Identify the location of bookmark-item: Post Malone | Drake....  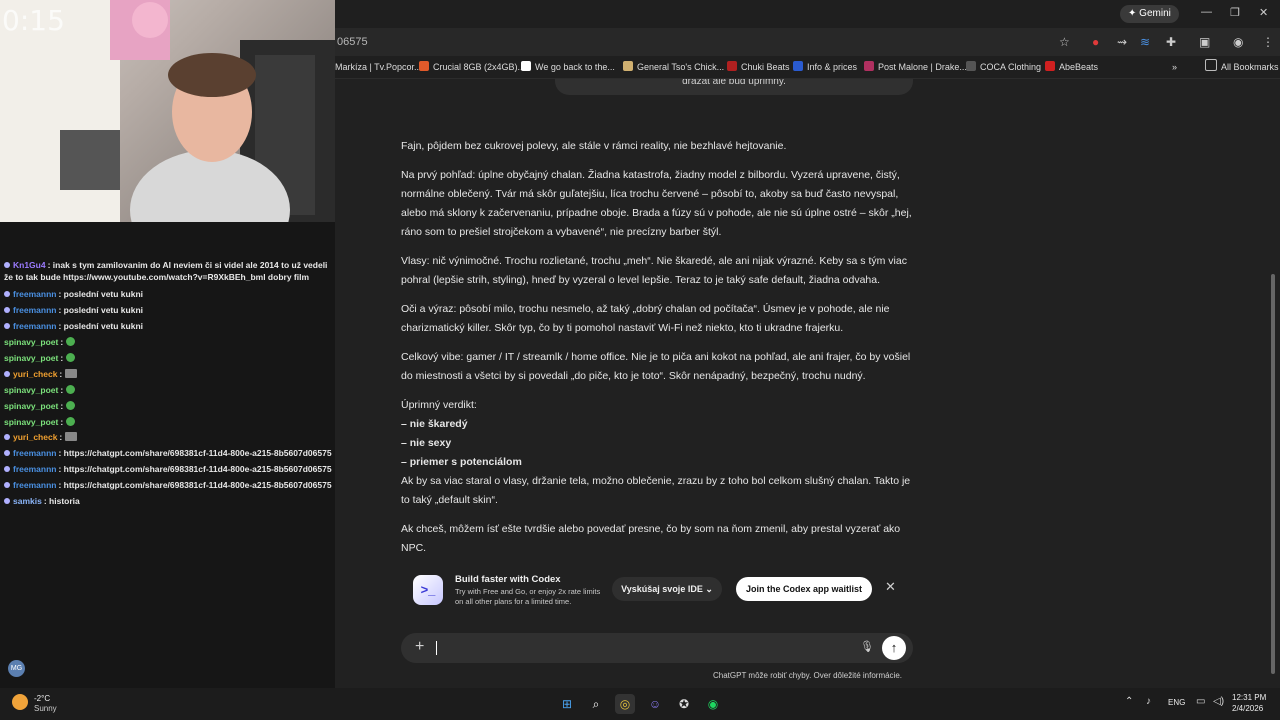
(915, 67).